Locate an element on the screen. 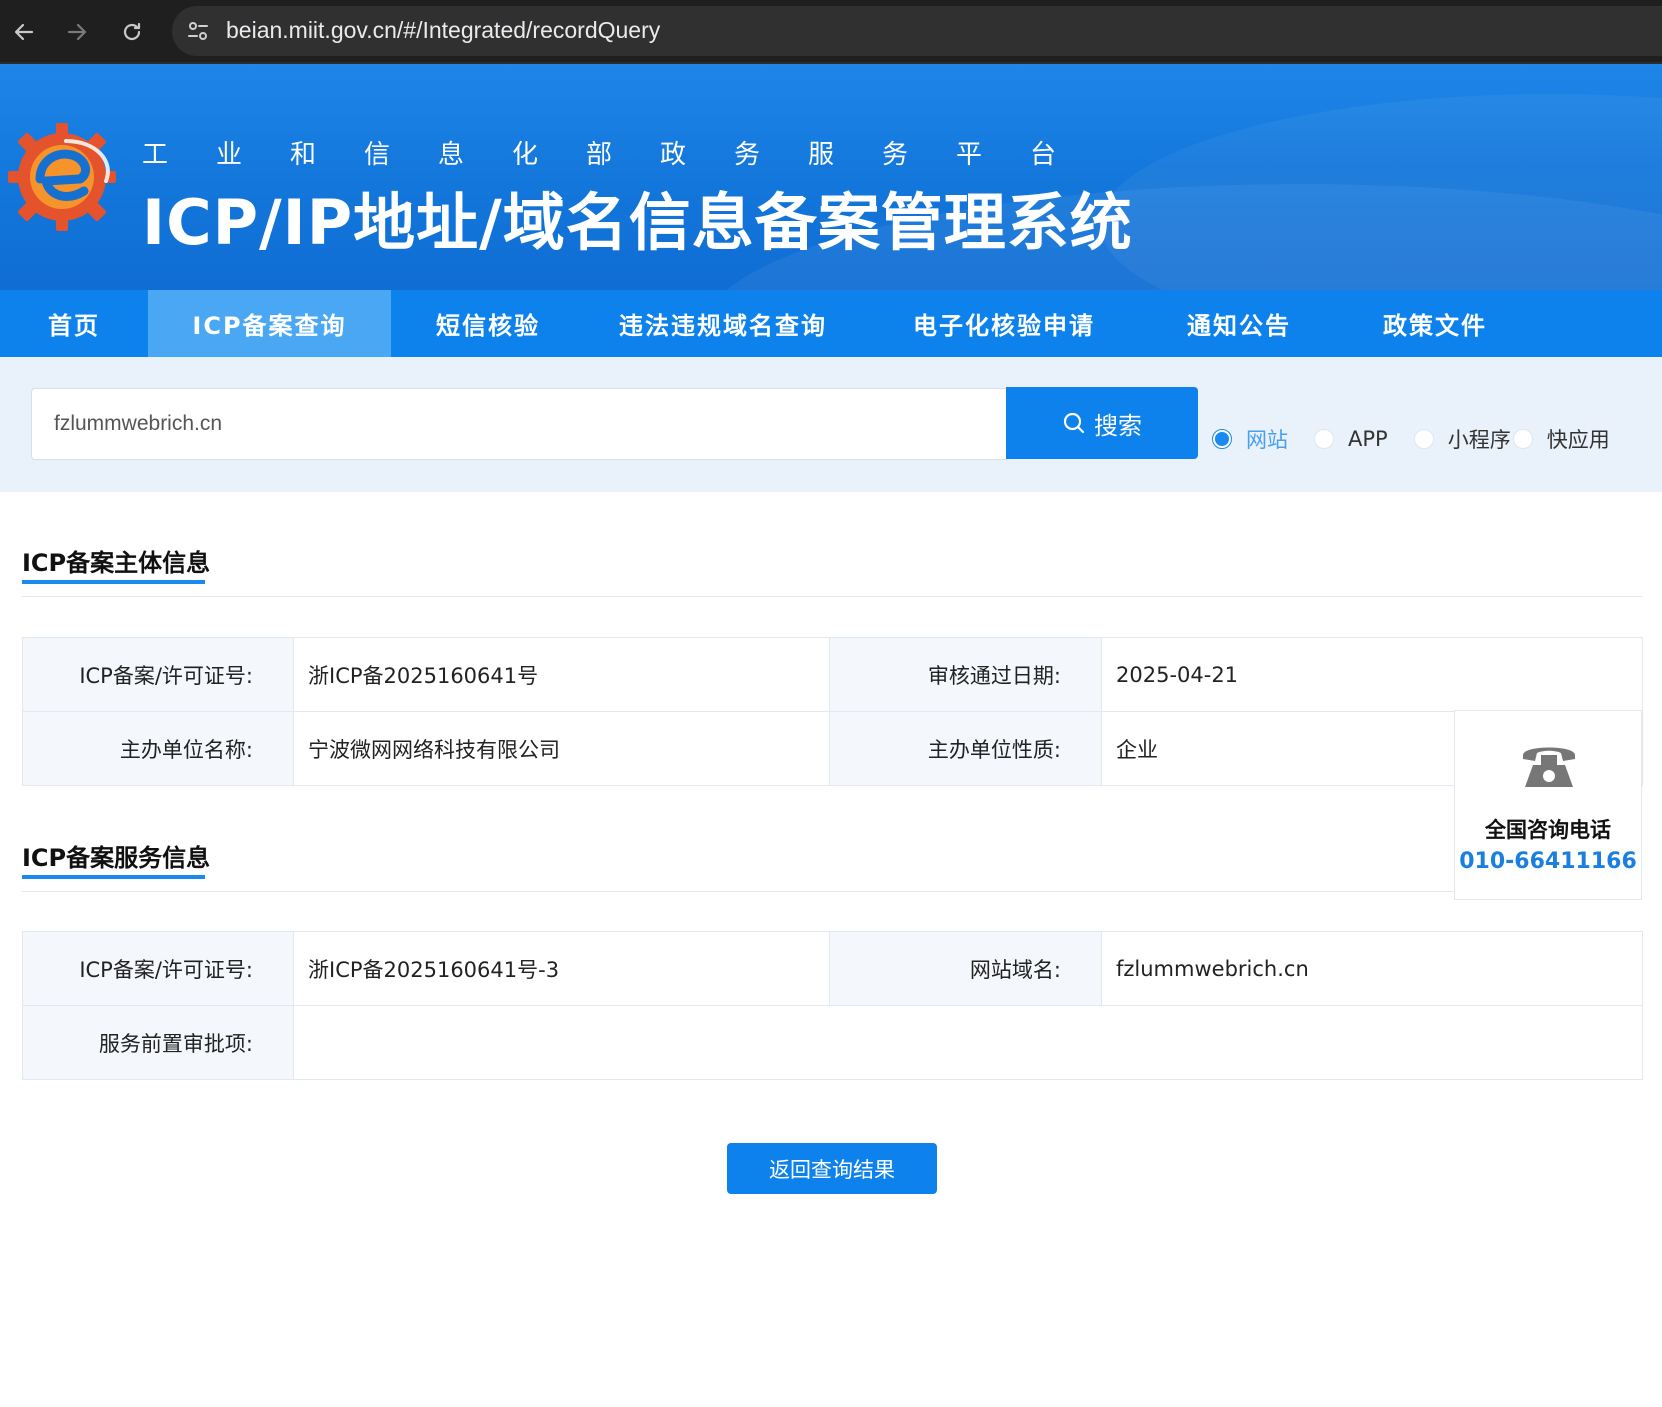  table-row: 服务前置审批项: is located at coordinates (832, 1042).